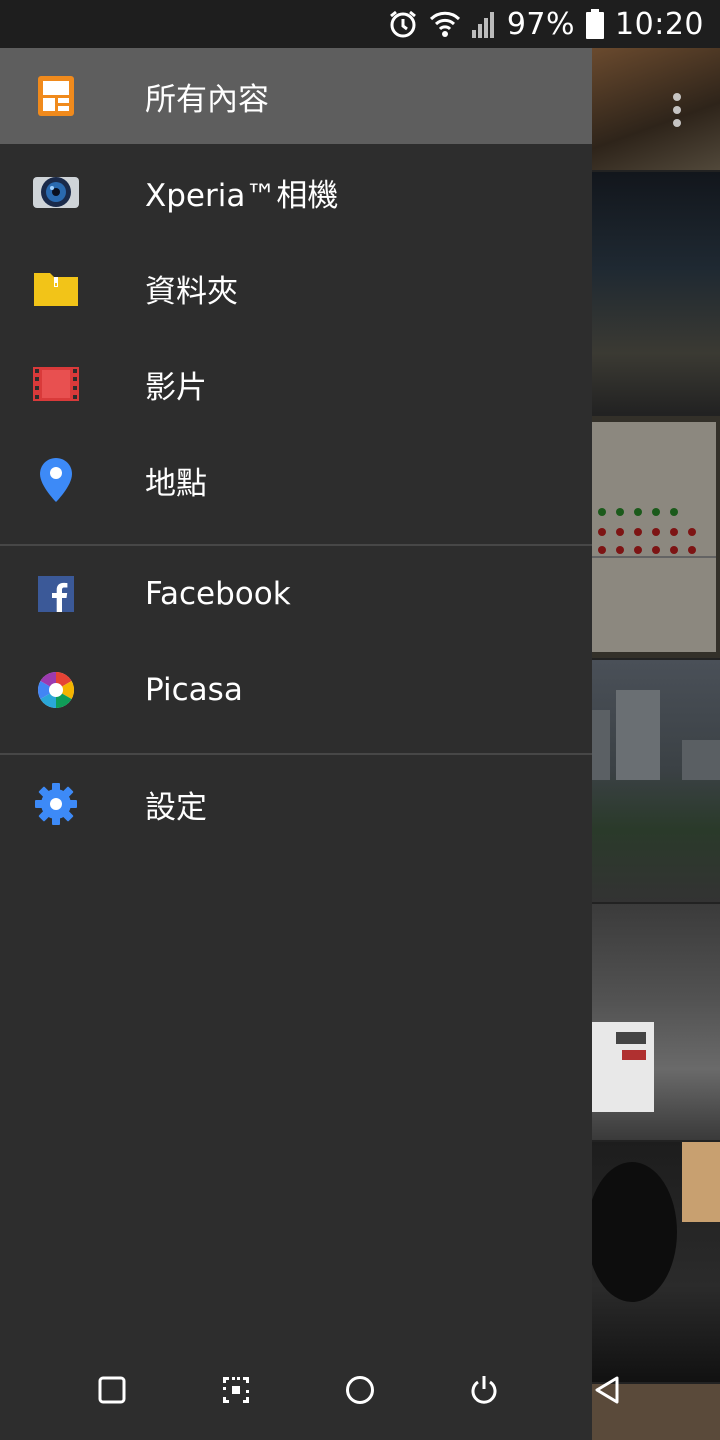 The image size is (720, 1440). What do you see at coordinates (296, 594) in the screenshot?
I see `drawer-item-facebook: Facebook` at bounding box center [296, 594].